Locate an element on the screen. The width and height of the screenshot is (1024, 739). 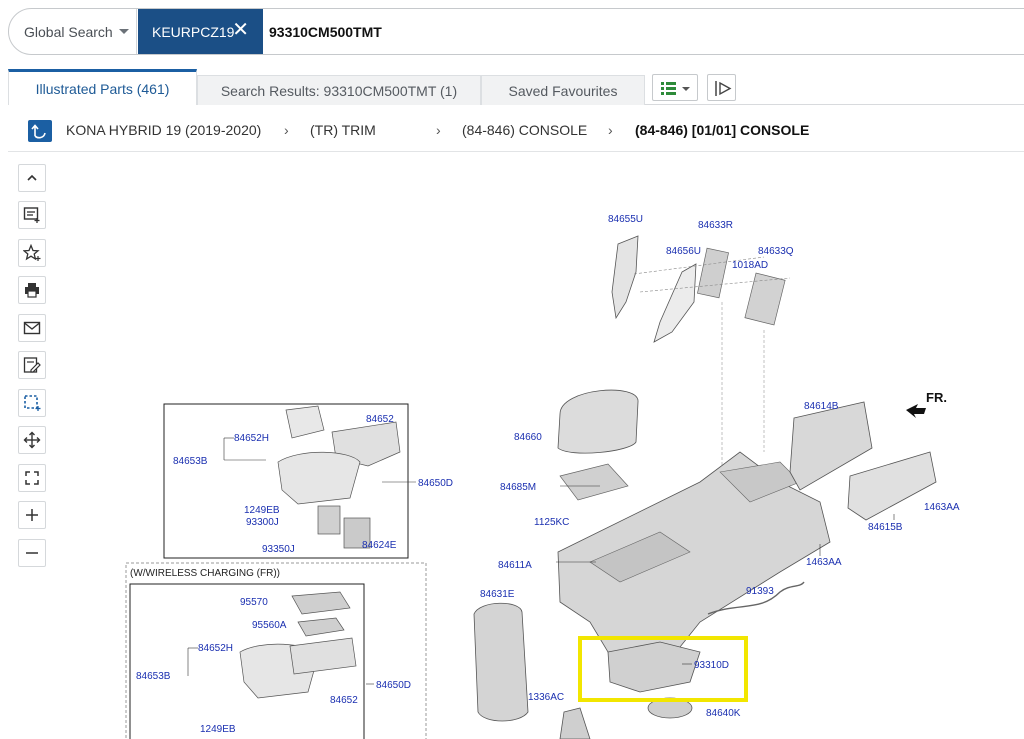
part-shape-84631e is located at coordinates (501, 662).